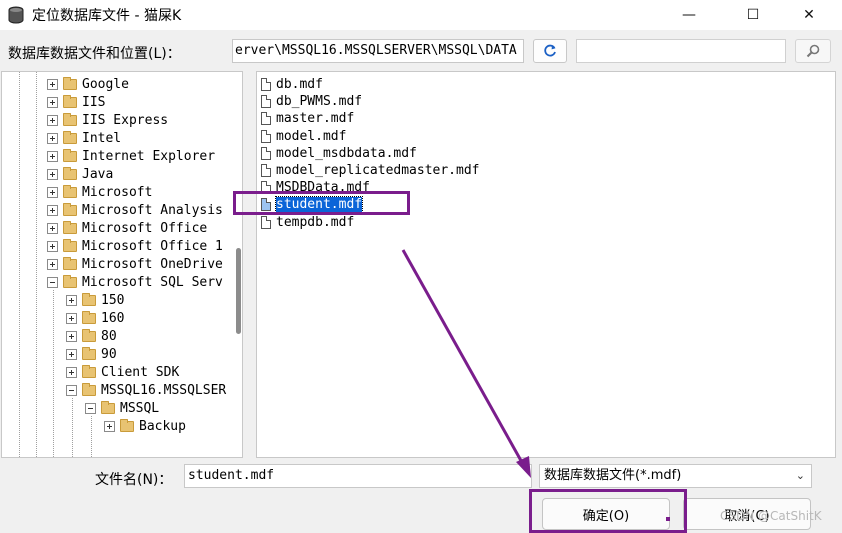  I want to click on search-input, so click(681, 51).